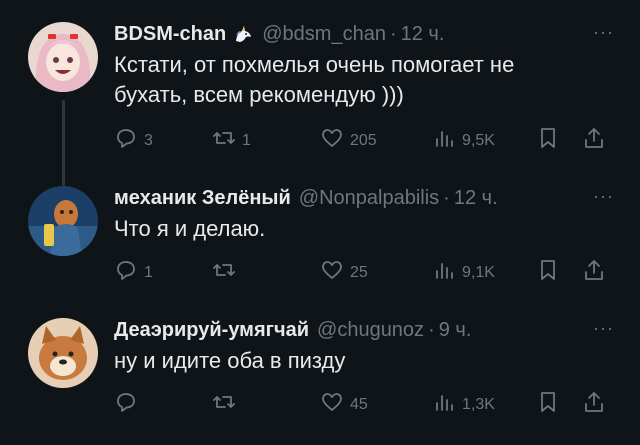 This screenshot has height=445, width=640. Describe the element at coordinates (478, 404) in the screenshot. I see `views-count: 1,3K` at that location.